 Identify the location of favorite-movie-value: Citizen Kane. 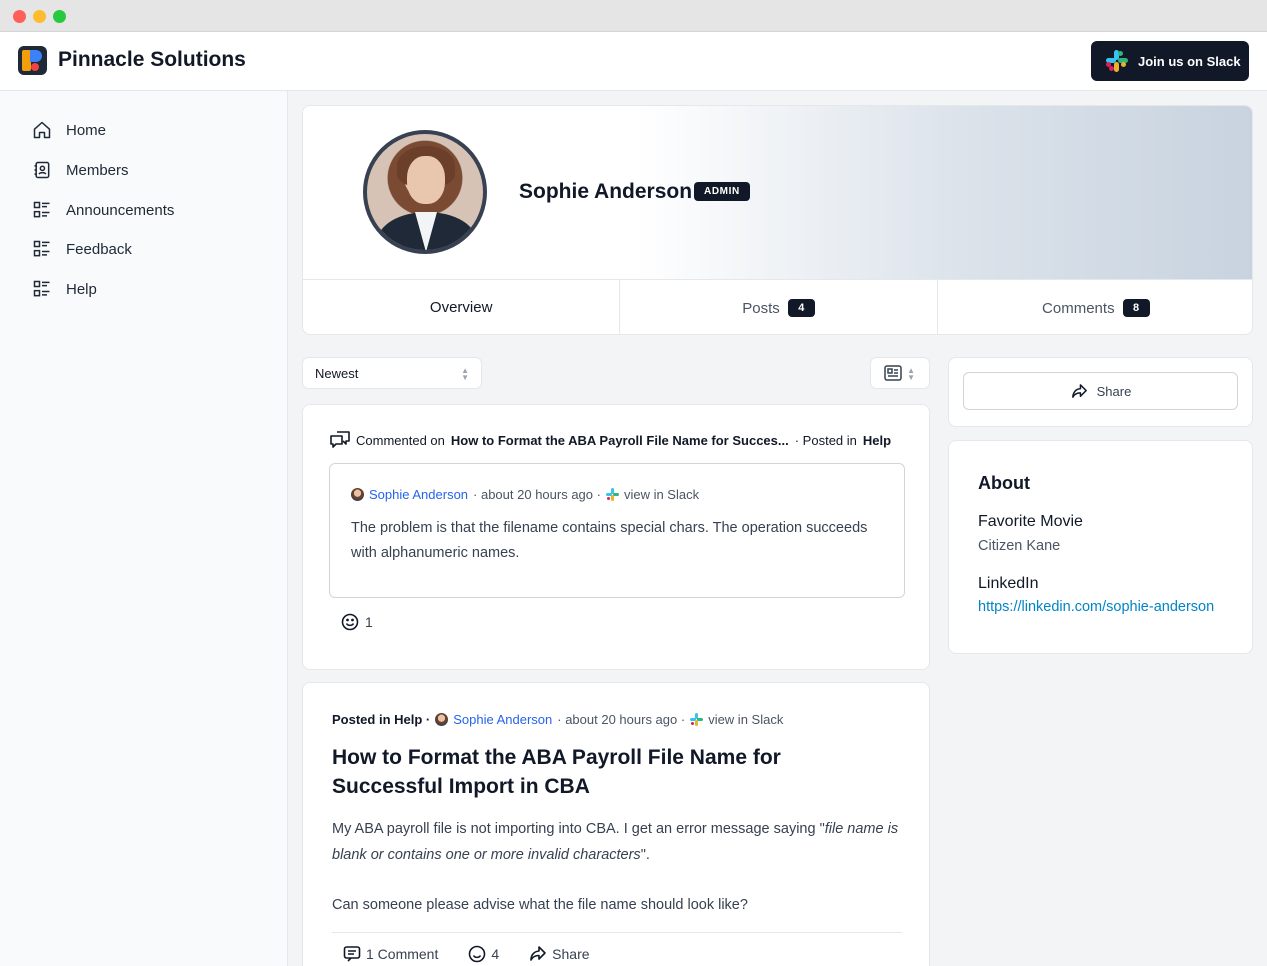
(1019, 546).